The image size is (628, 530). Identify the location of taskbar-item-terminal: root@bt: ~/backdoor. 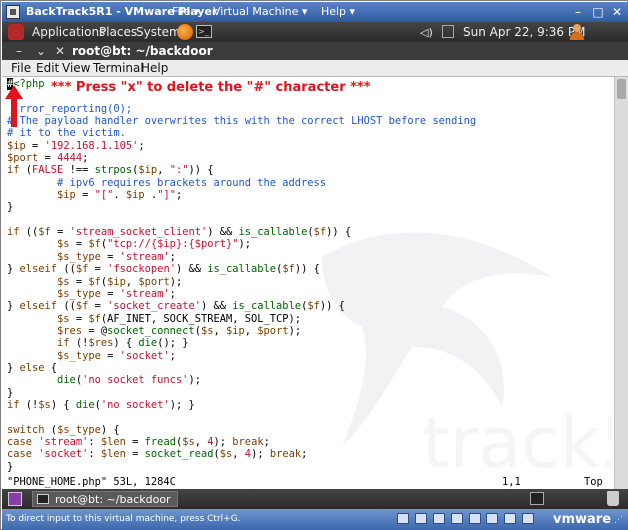
(105, 499).